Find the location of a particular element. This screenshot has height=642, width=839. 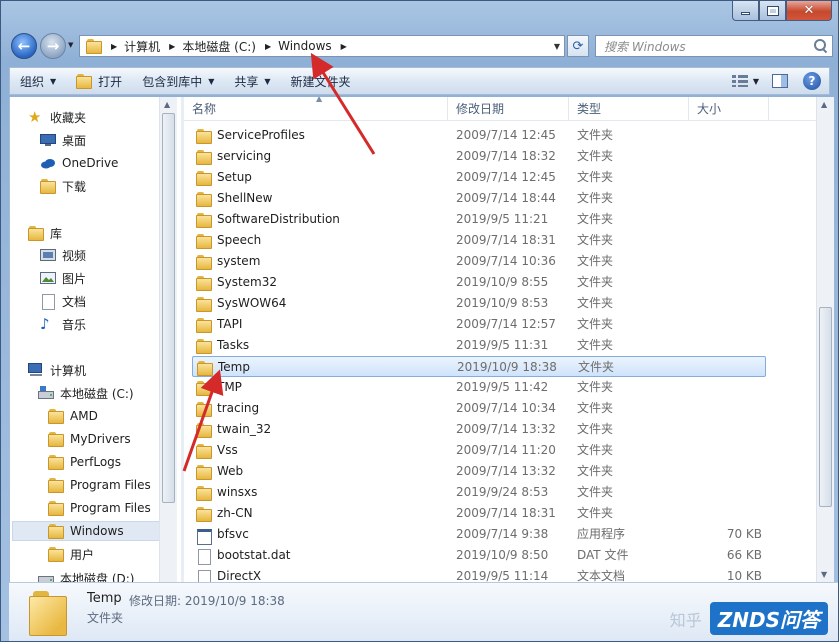

cell-size: 10 KB is located at coordinates (744, 575).